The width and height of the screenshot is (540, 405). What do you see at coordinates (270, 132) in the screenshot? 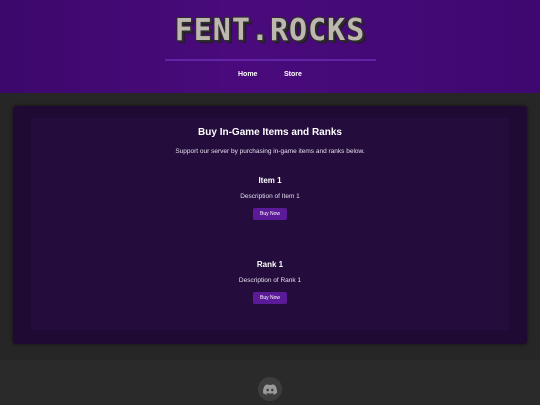
I see `store-title: Buy In-Game Items and Ranks` at bounding box center [270, 132].